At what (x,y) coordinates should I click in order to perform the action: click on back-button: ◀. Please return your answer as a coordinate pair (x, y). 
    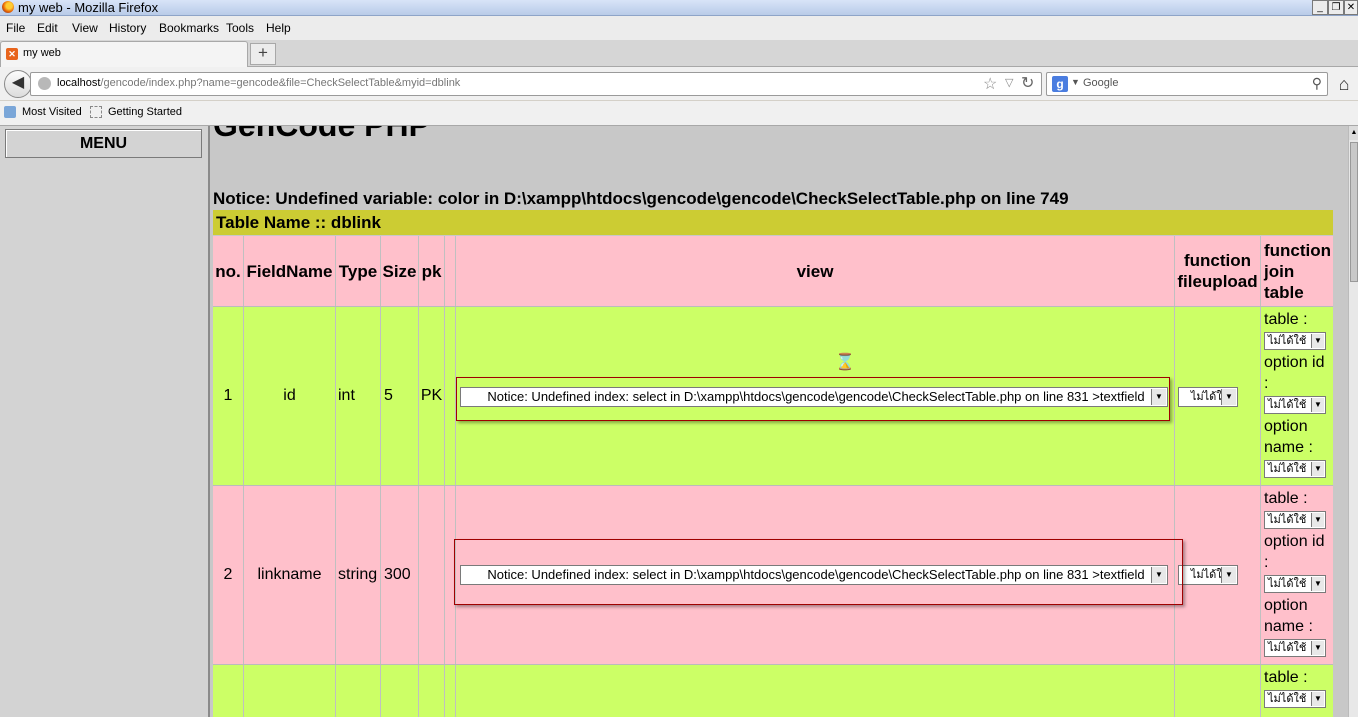
    Looking at the image, I should click on (18, 84).